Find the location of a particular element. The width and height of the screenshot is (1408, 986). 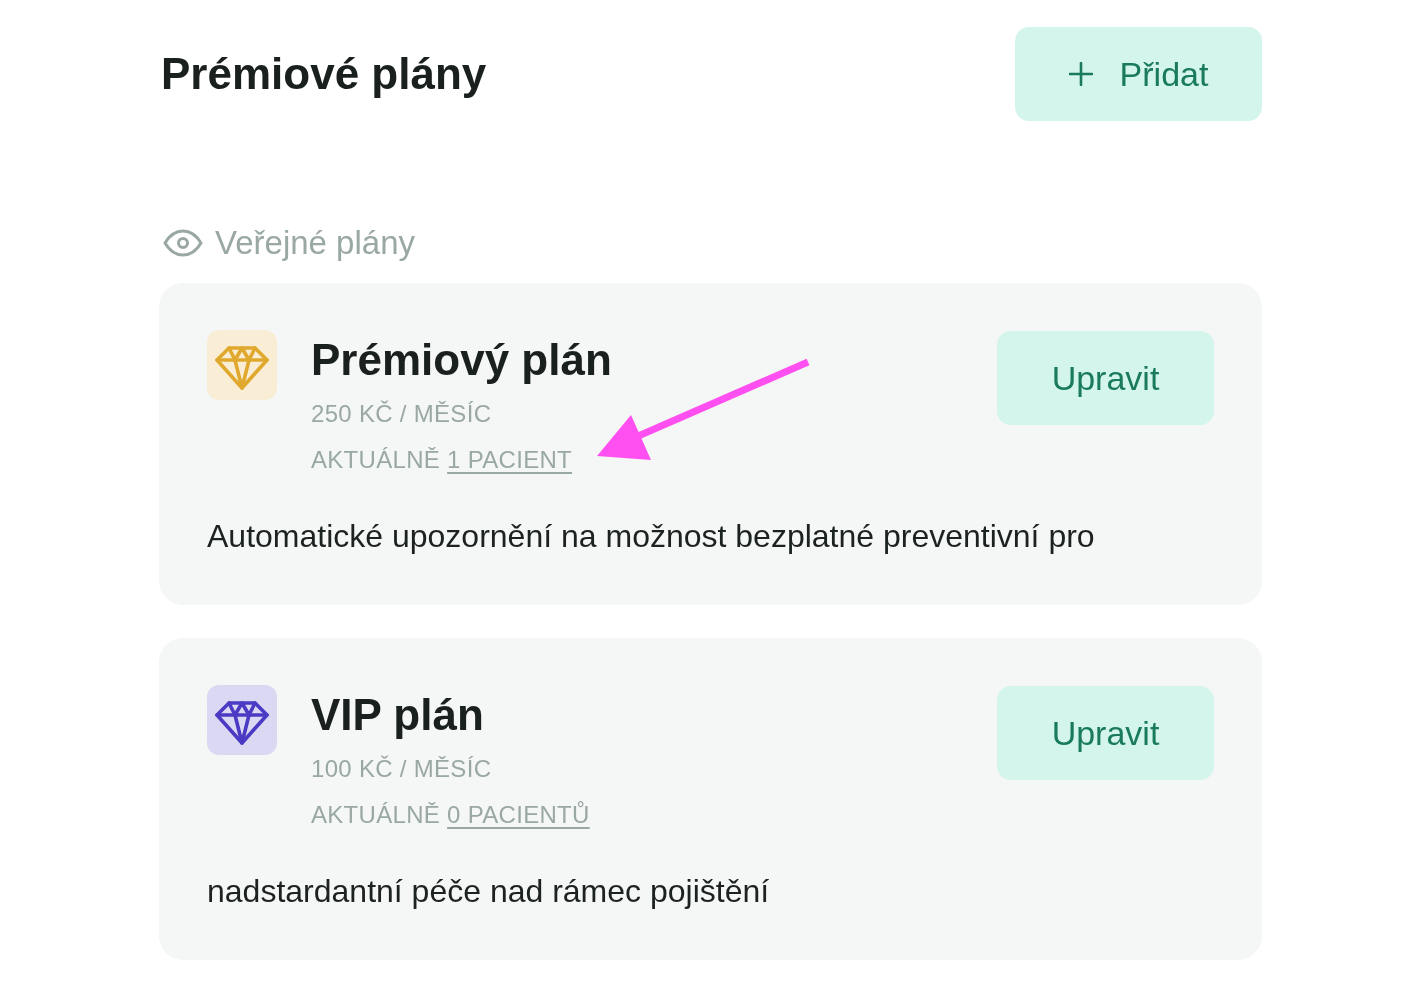

eye-icon is located at coordinates (183, 243).